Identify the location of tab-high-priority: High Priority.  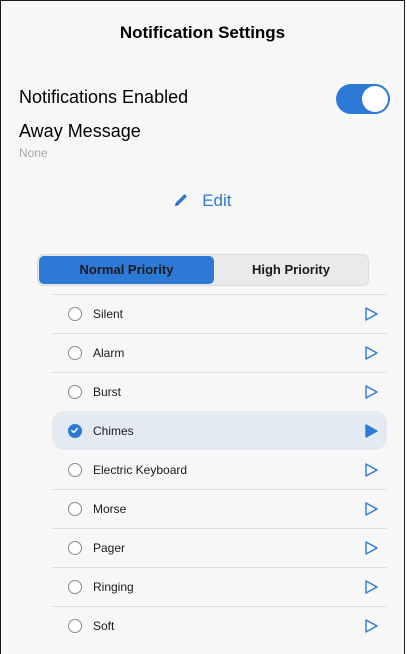
(291, 270).